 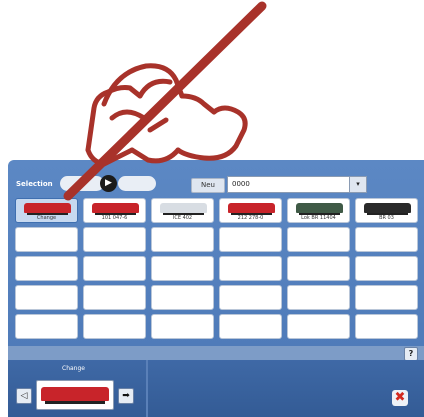 I want to click on locomotive-slot: 101 047-6, so click(x=114, y=210).